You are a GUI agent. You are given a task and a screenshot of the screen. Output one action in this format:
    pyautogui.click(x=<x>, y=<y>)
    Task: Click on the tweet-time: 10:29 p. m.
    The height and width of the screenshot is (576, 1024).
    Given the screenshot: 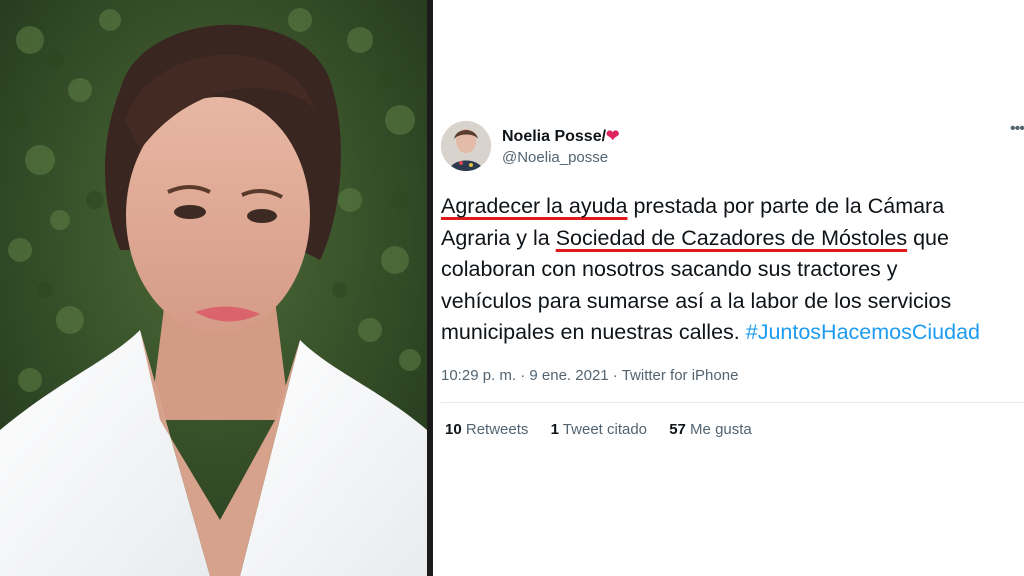 What is the action you would take?
    pyautogui.click(x=478, y=375)
    